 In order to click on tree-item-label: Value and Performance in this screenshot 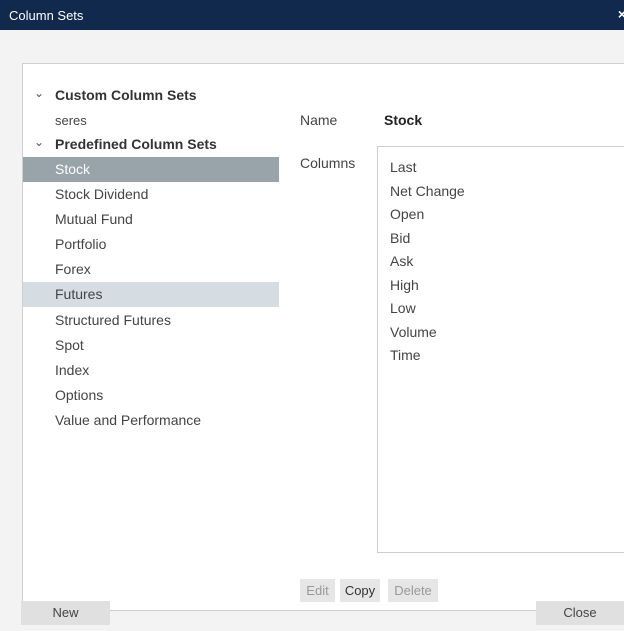, I will do `click(128, 420)`.